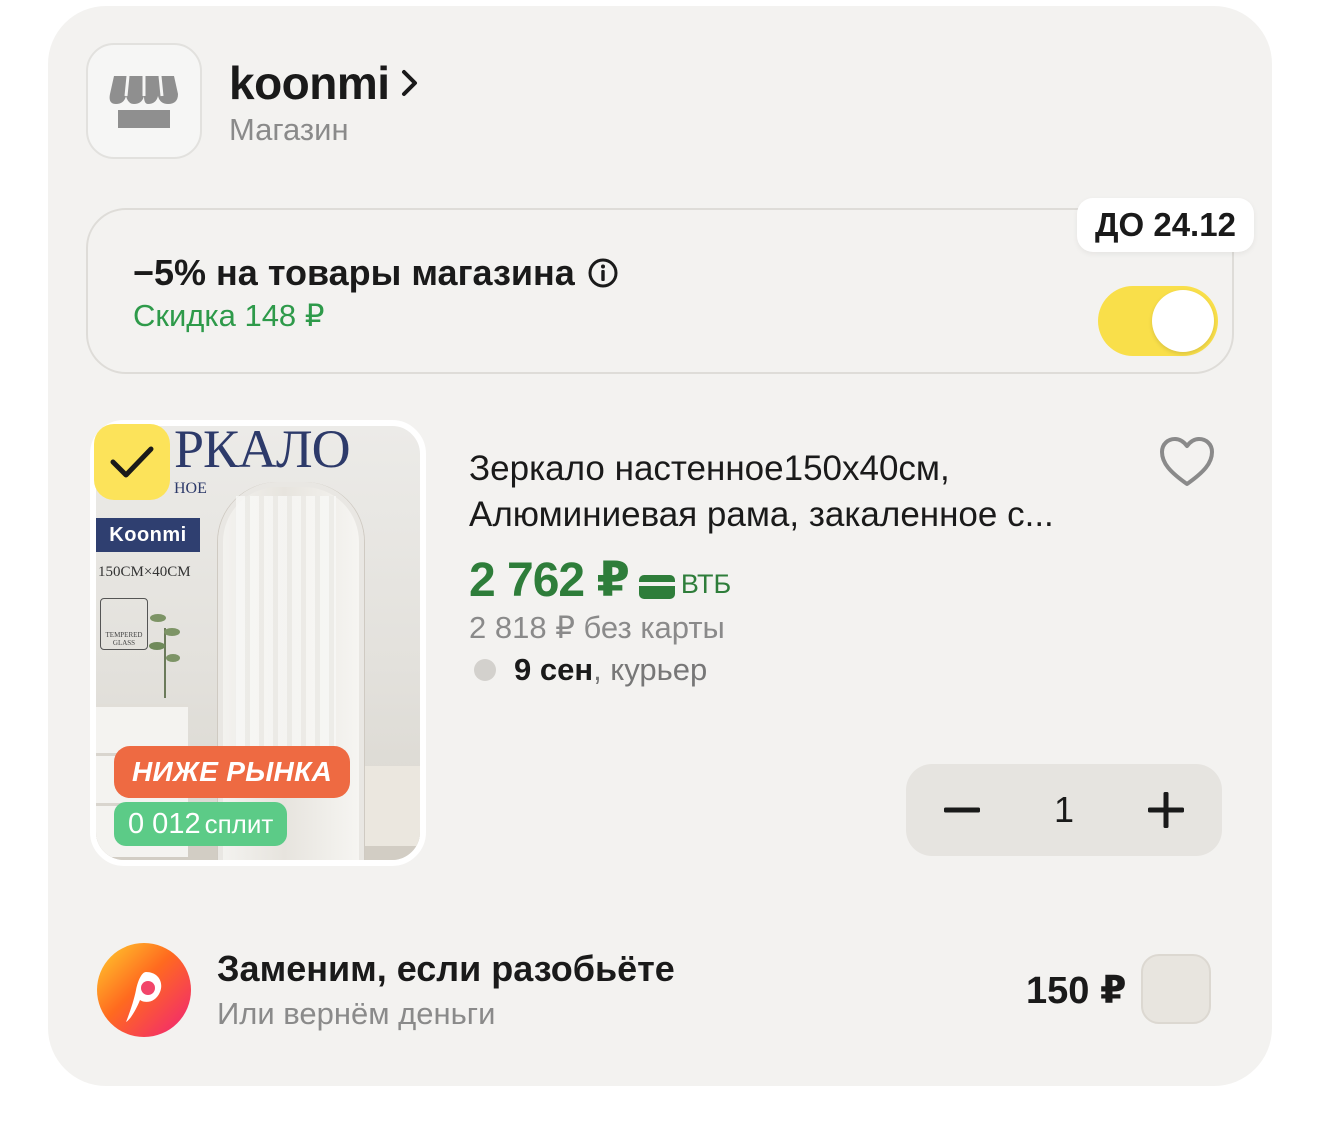 The image size is (1320, 1146). Describe the element at coordinates (962, 810) in the screenshot. I see `minus-icon` at that location.